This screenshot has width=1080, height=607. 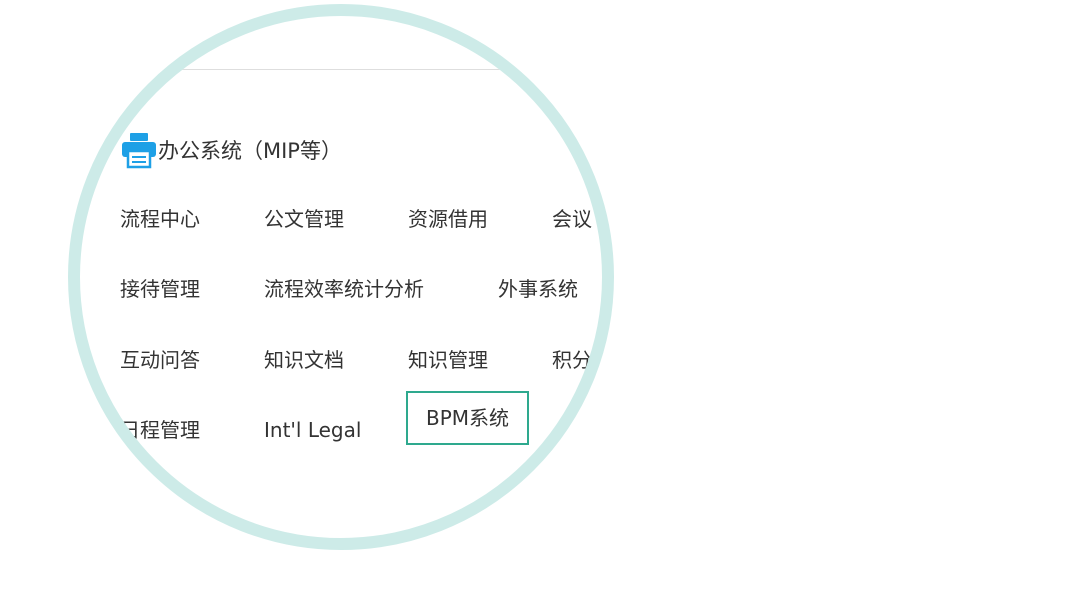 I want to click on menu-item-points: 积分, so click(x=572, y=360).